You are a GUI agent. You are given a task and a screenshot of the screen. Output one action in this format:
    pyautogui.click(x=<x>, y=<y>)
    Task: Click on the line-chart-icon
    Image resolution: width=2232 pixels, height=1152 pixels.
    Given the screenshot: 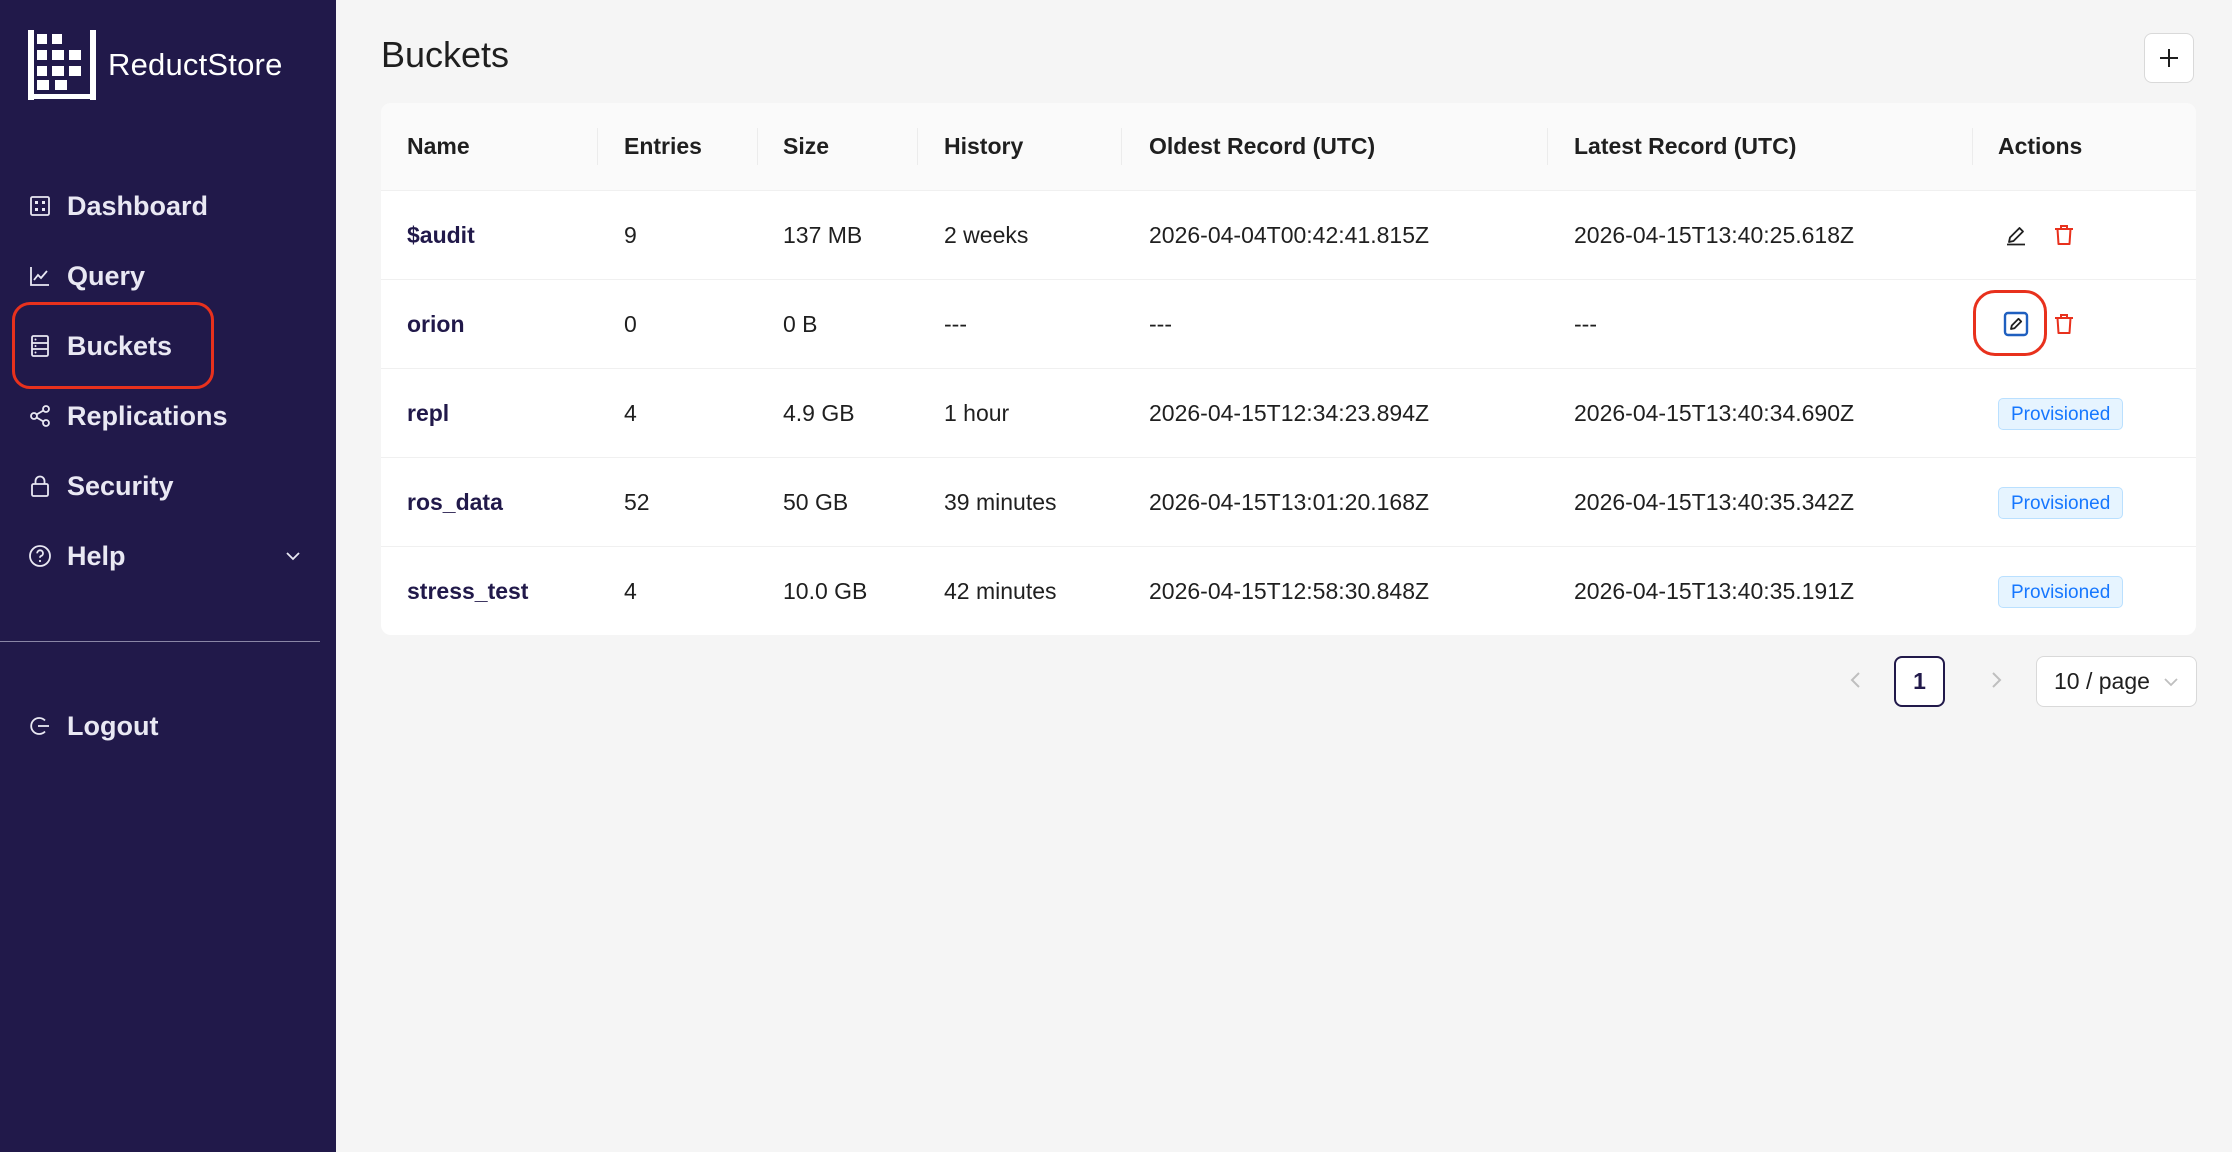 What is the action you would take?
    pyautogui.click(x=39, y=276)
    